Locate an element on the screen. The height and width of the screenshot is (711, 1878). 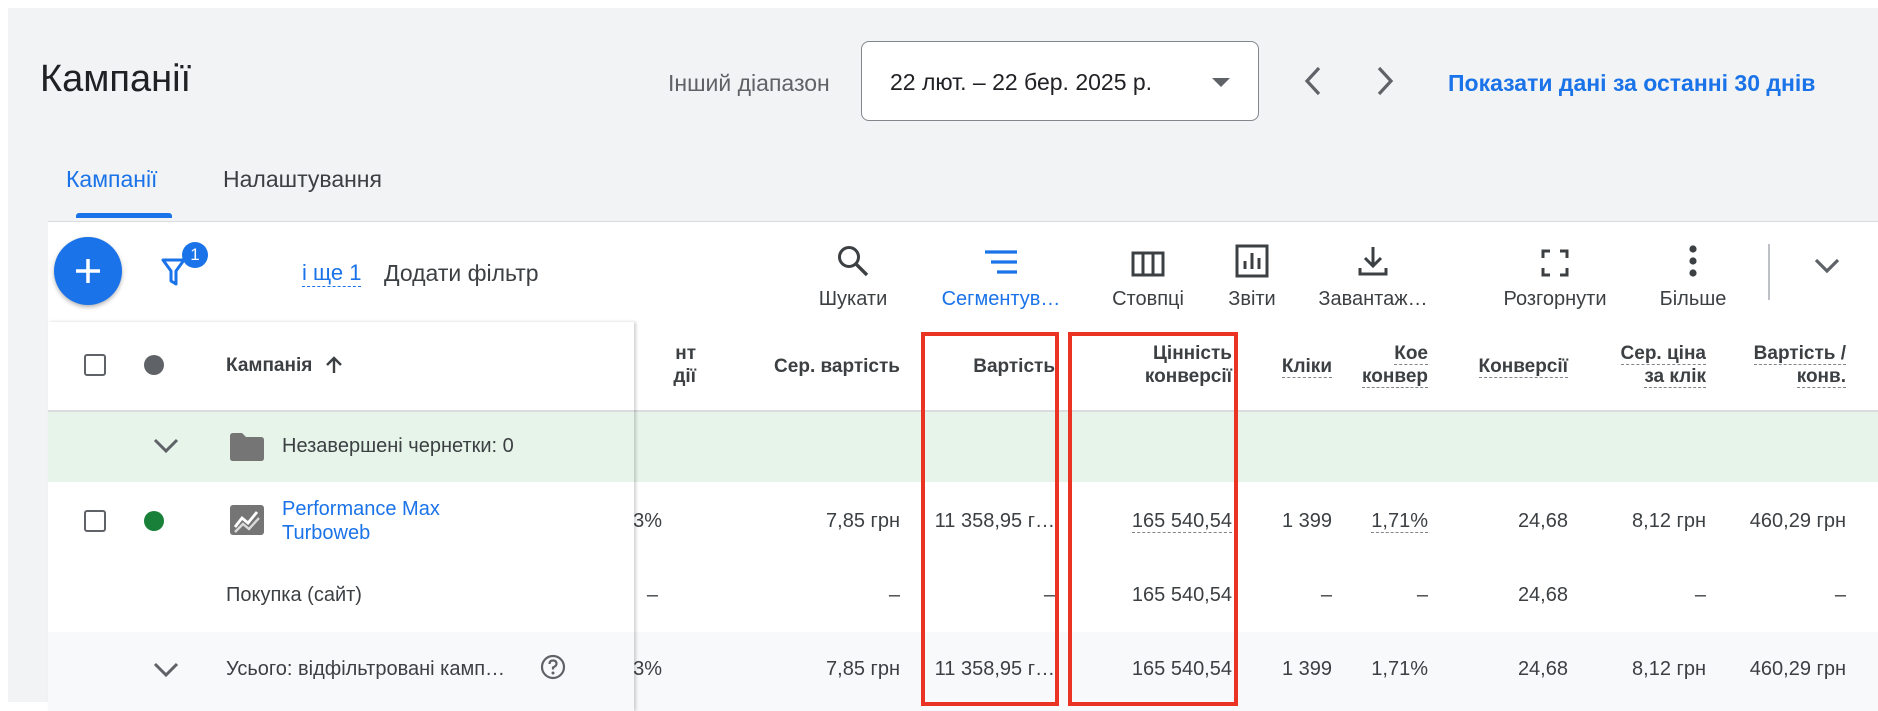
conv-value-column-highlight is located at coordinates (1153, 519).